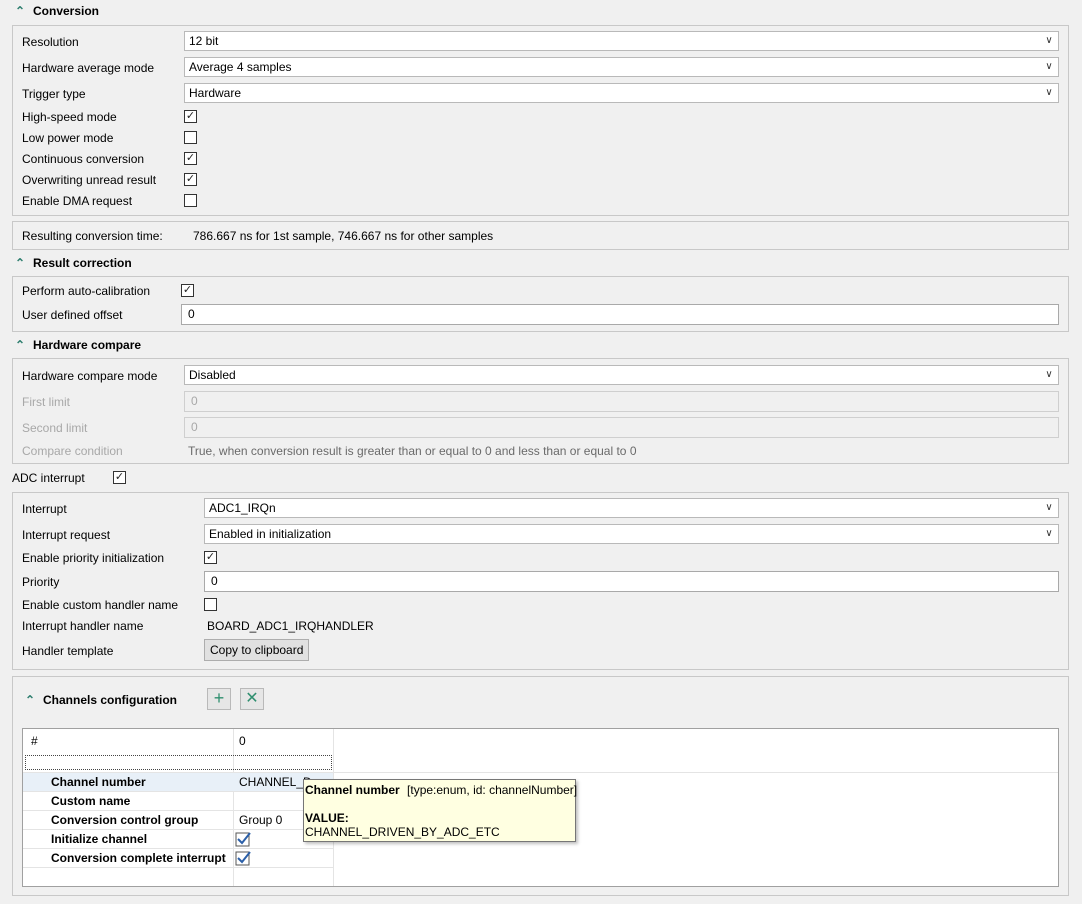 This screenshot has width=1082, height=904. What do you see at coordinates (100, 605) in the screenshot?
I see `custom-handler-label: Enable custom handler name` at bounding box center [100, 605].